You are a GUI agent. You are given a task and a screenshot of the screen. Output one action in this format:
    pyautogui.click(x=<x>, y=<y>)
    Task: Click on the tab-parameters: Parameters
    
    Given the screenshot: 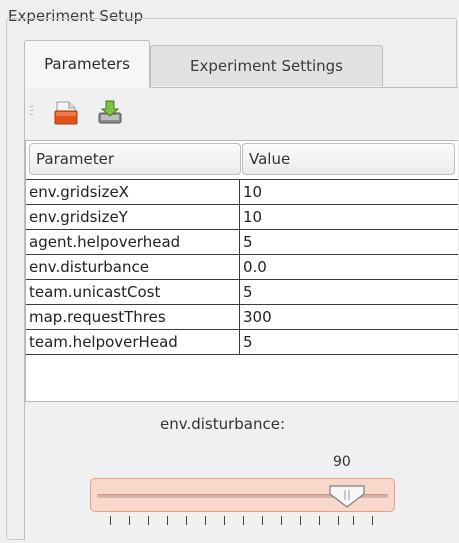 What is the action you would take?
    pyautogui.click(x=87, y=64)
    